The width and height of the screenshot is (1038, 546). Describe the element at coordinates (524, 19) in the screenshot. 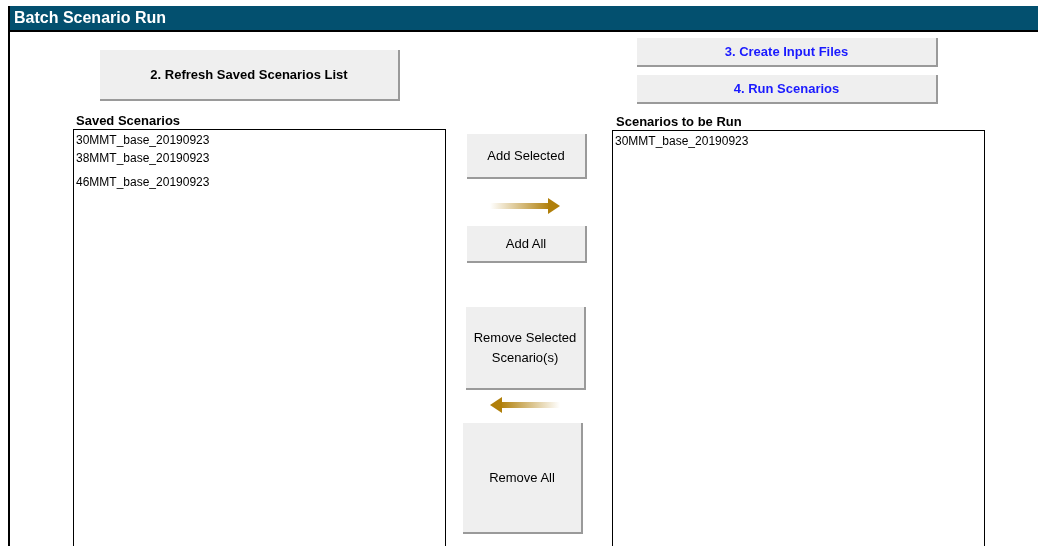

I see `window-title: Batch Scenario Run` at that location.